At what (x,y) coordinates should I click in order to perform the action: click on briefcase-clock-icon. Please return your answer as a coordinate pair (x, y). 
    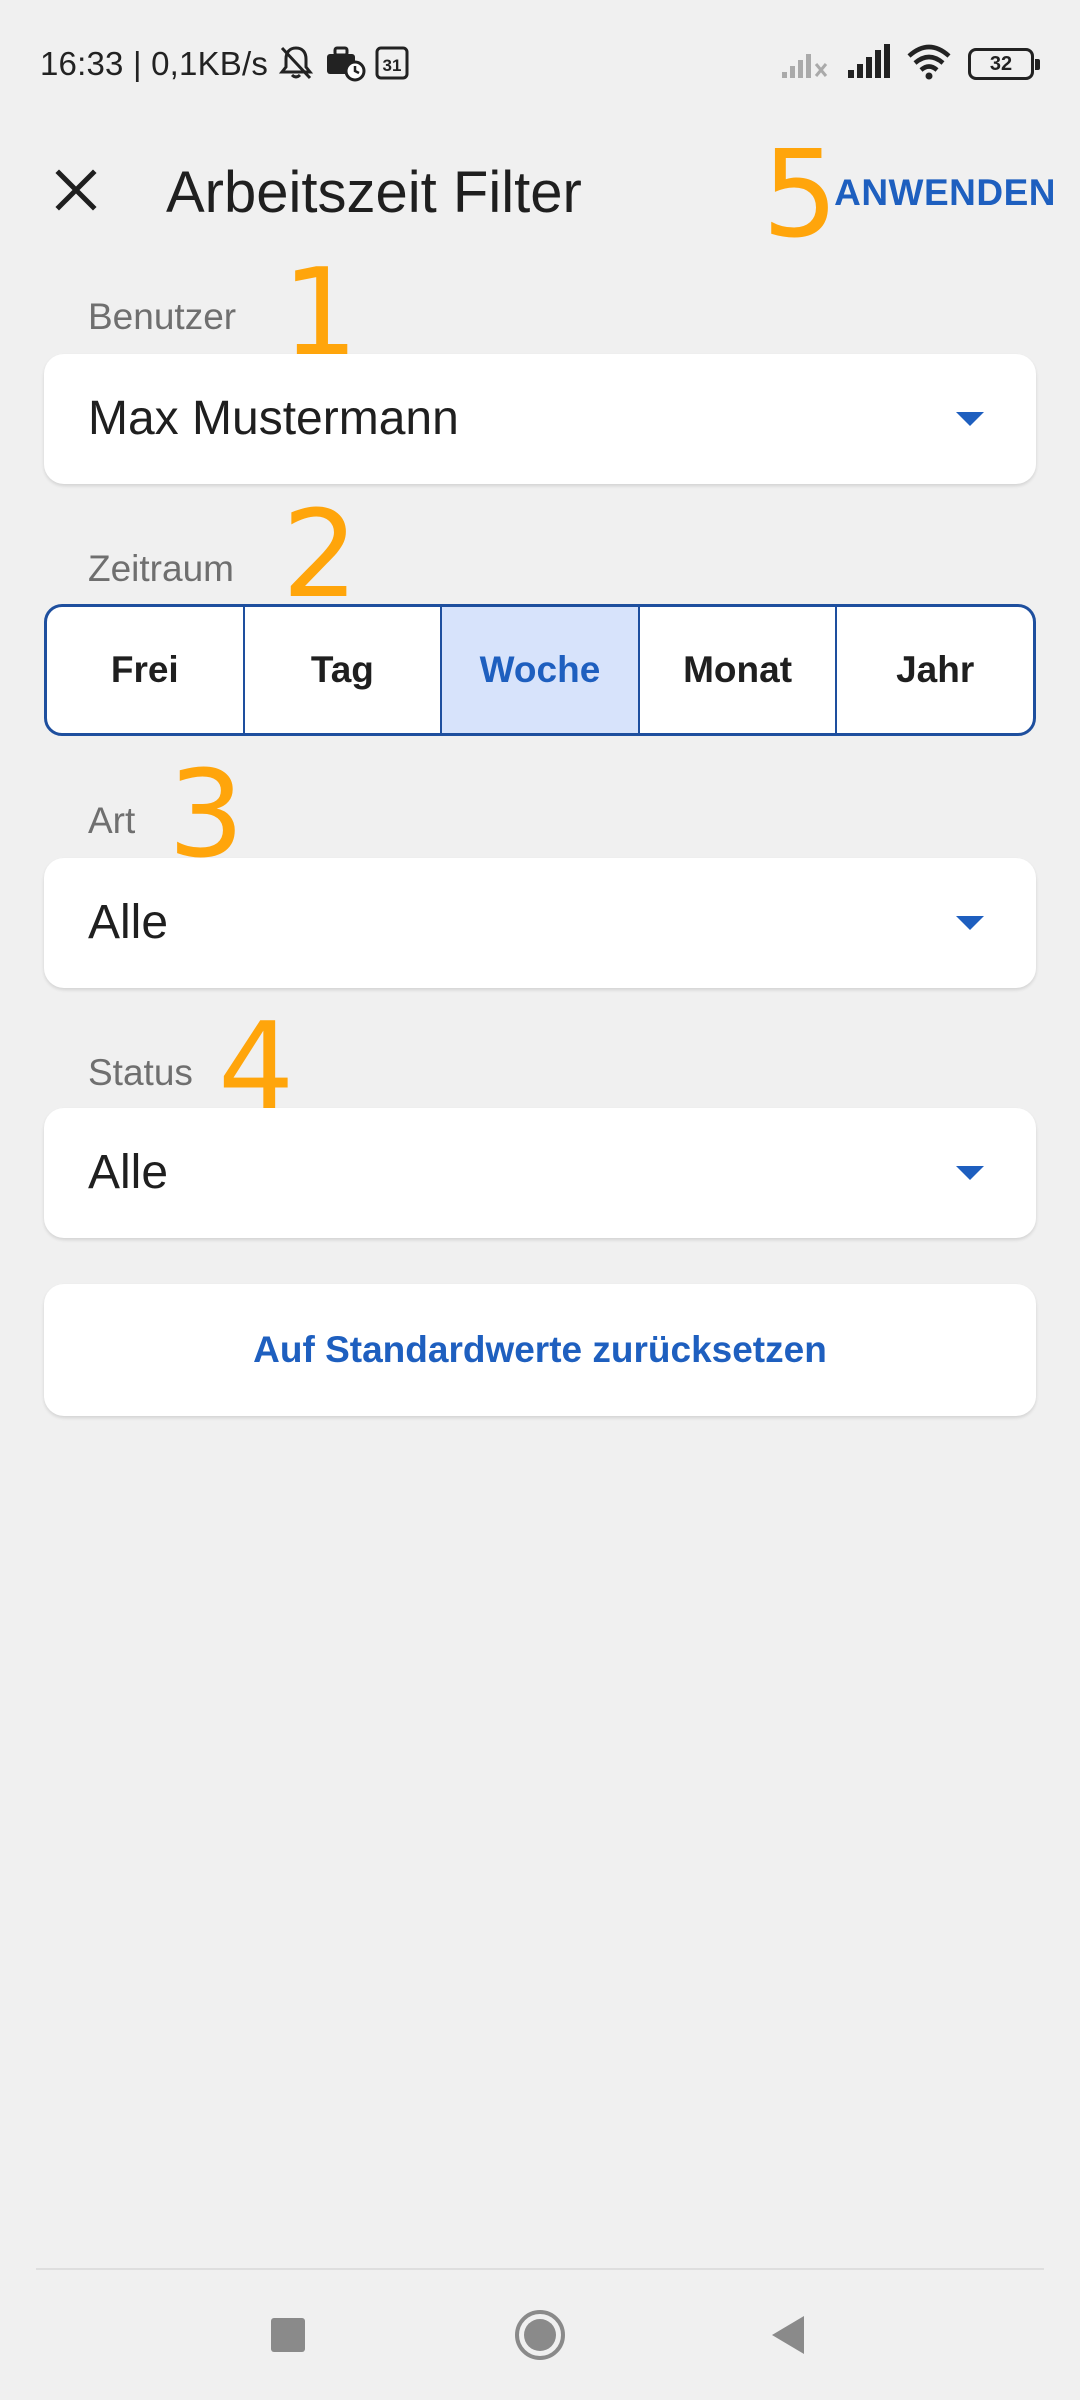
    Looking at the image, I should click on (345, 64).